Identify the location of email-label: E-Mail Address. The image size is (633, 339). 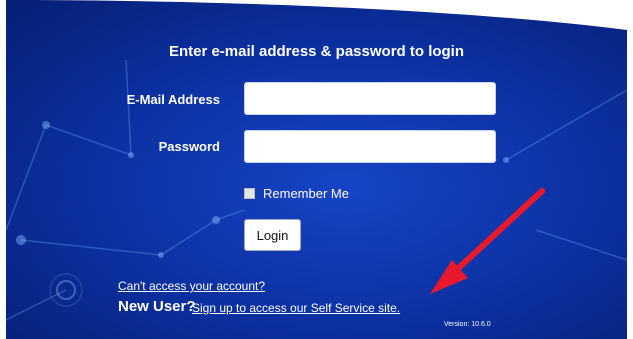
(173, 99).